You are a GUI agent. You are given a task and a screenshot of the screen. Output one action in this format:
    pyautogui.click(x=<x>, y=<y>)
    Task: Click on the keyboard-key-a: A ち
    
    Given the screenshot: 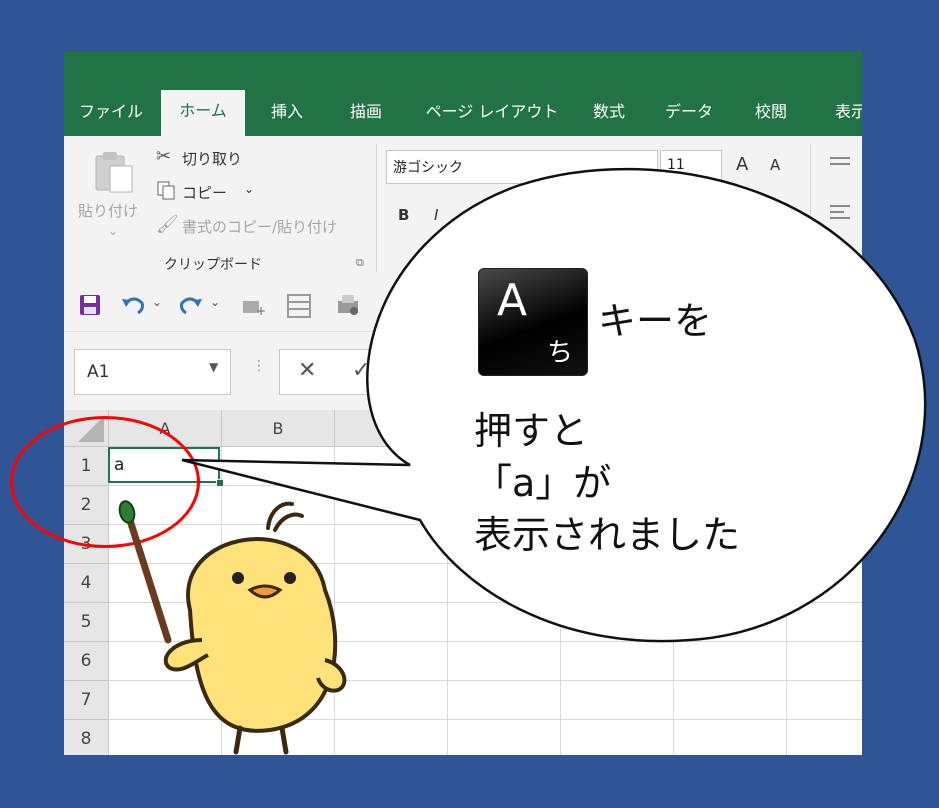 What is the action you would take?
    pyautogui.click(x=533, y=322)
    